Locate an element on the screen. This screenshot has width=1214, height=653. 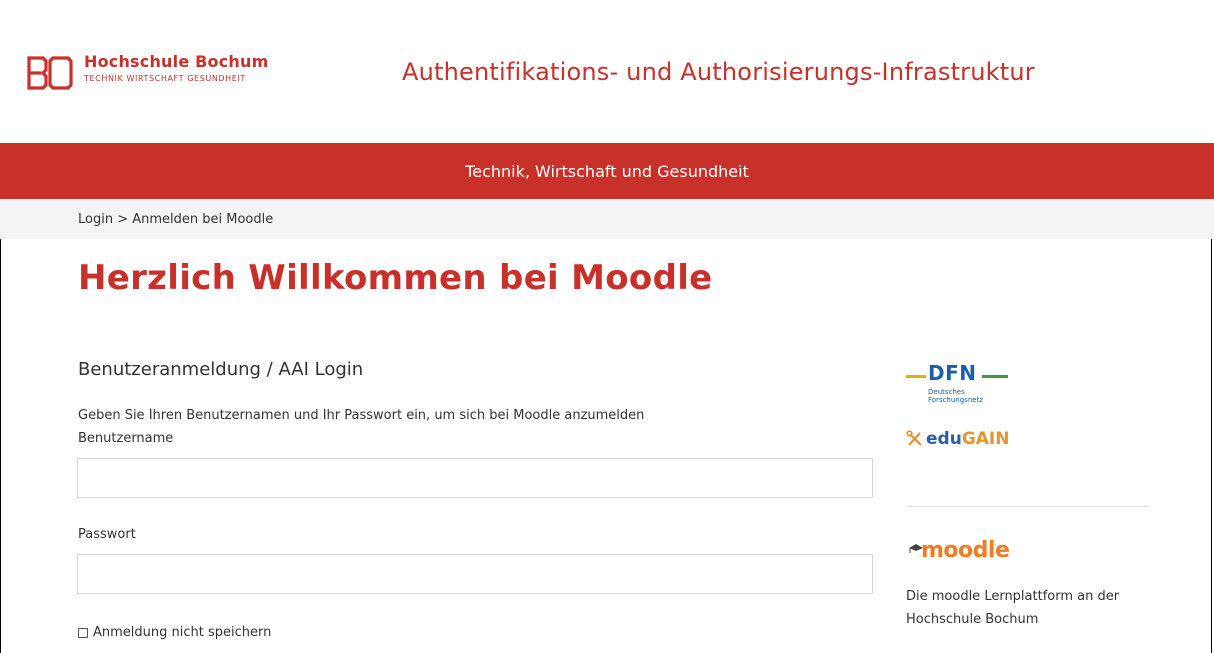
username-input is located at coordinates (475, 478).